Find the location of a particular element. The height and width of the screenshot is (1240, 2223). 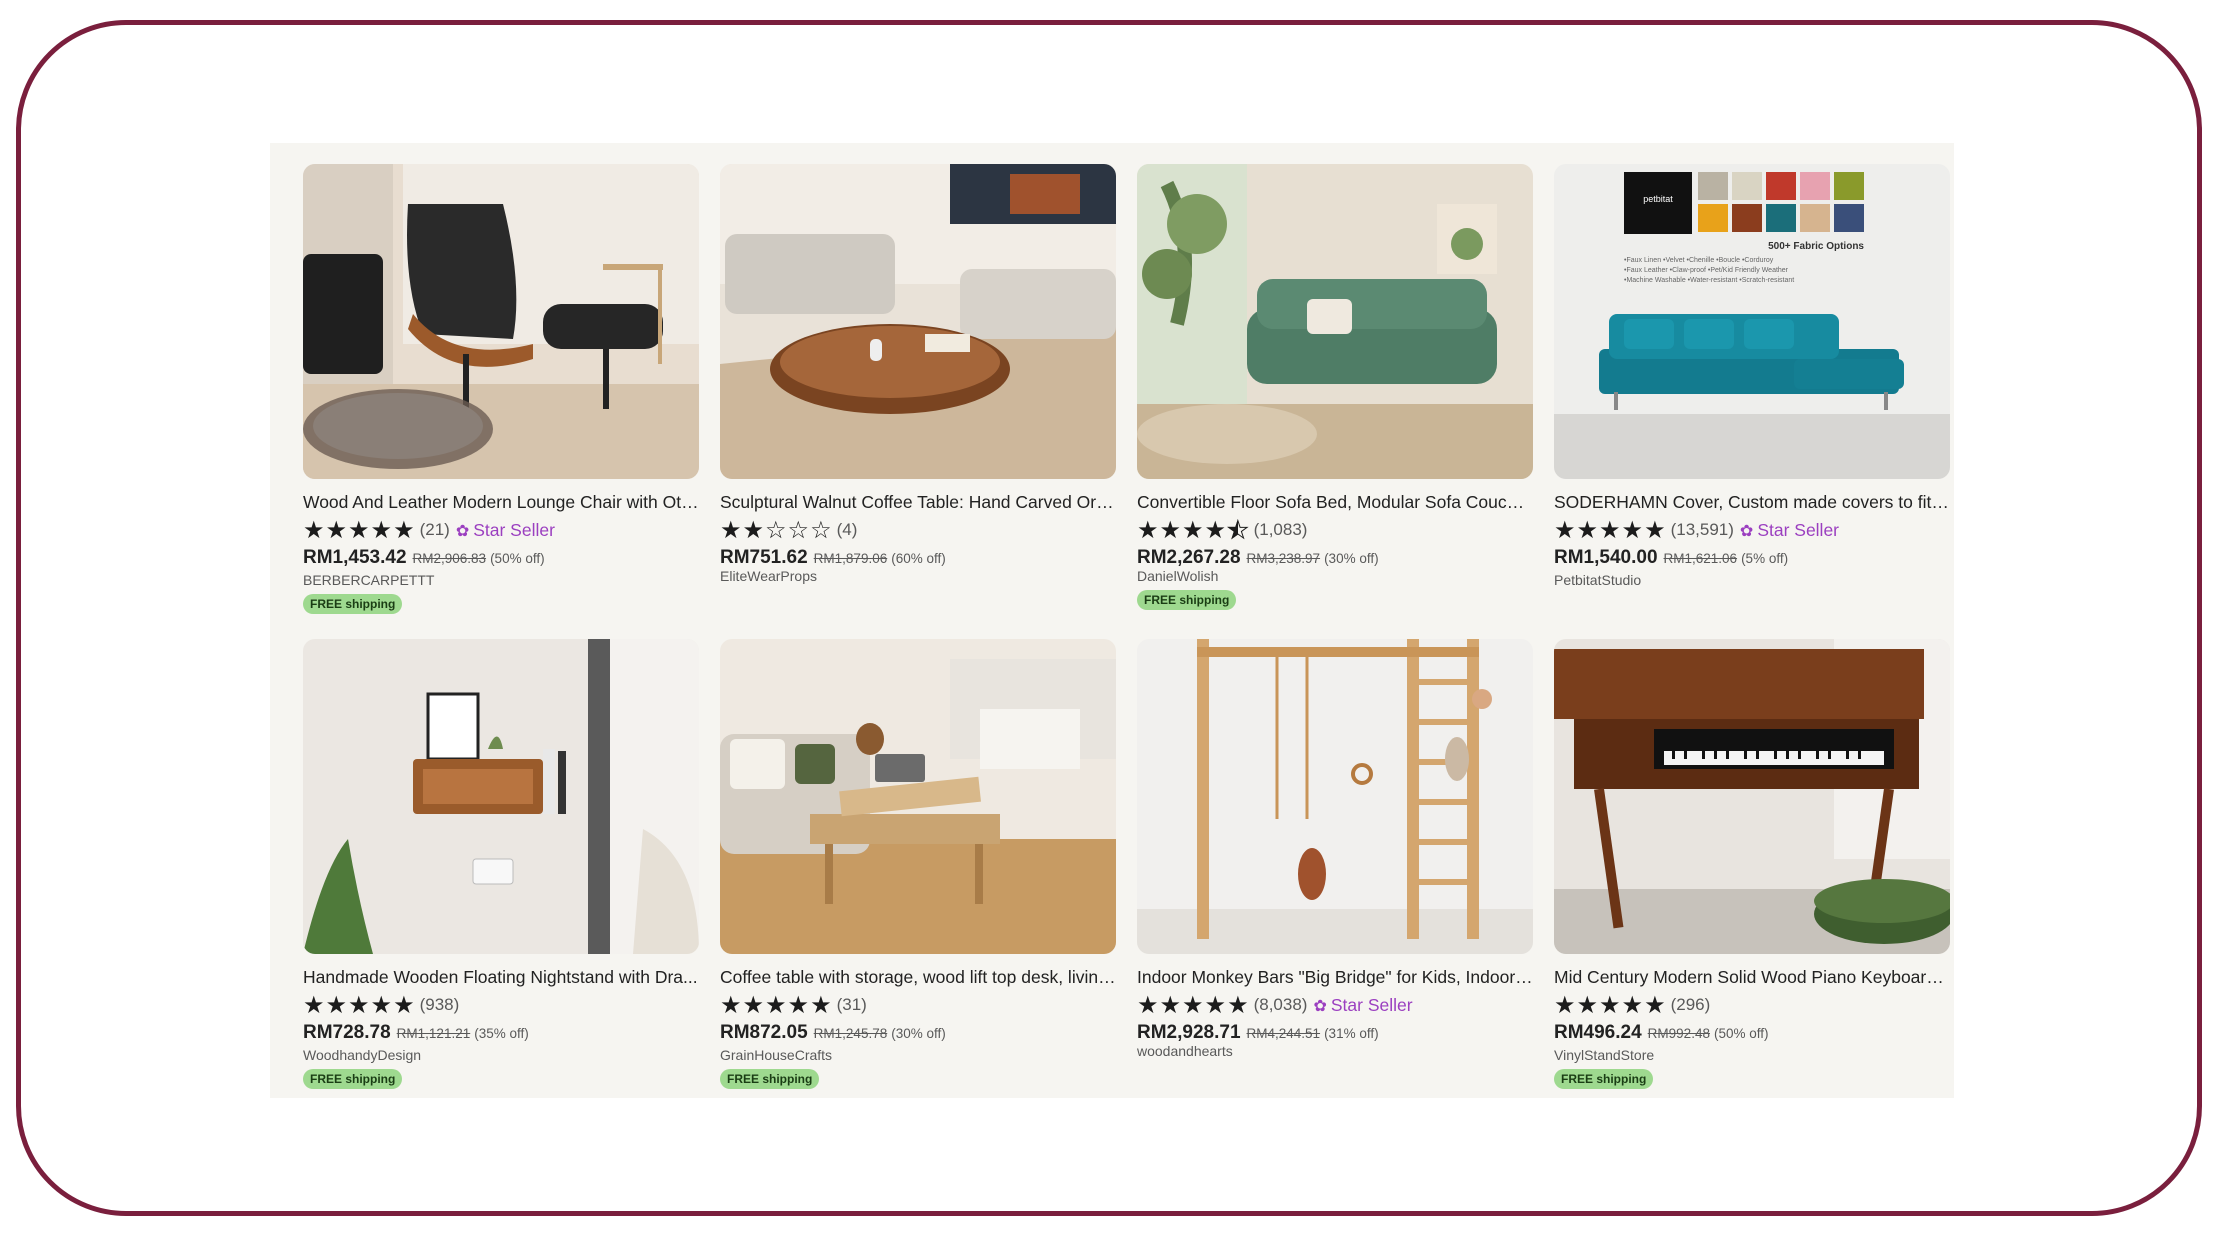

shop-name: DanielWolish is located at coordinates (1177, 576).